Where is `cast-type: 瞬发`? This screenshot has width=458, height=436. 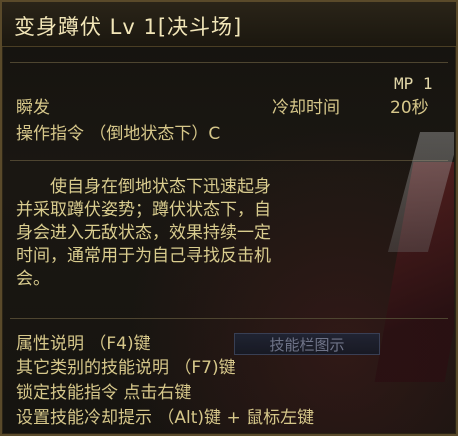 cast-type: 瞬发 is located at coordinates (33, 108).